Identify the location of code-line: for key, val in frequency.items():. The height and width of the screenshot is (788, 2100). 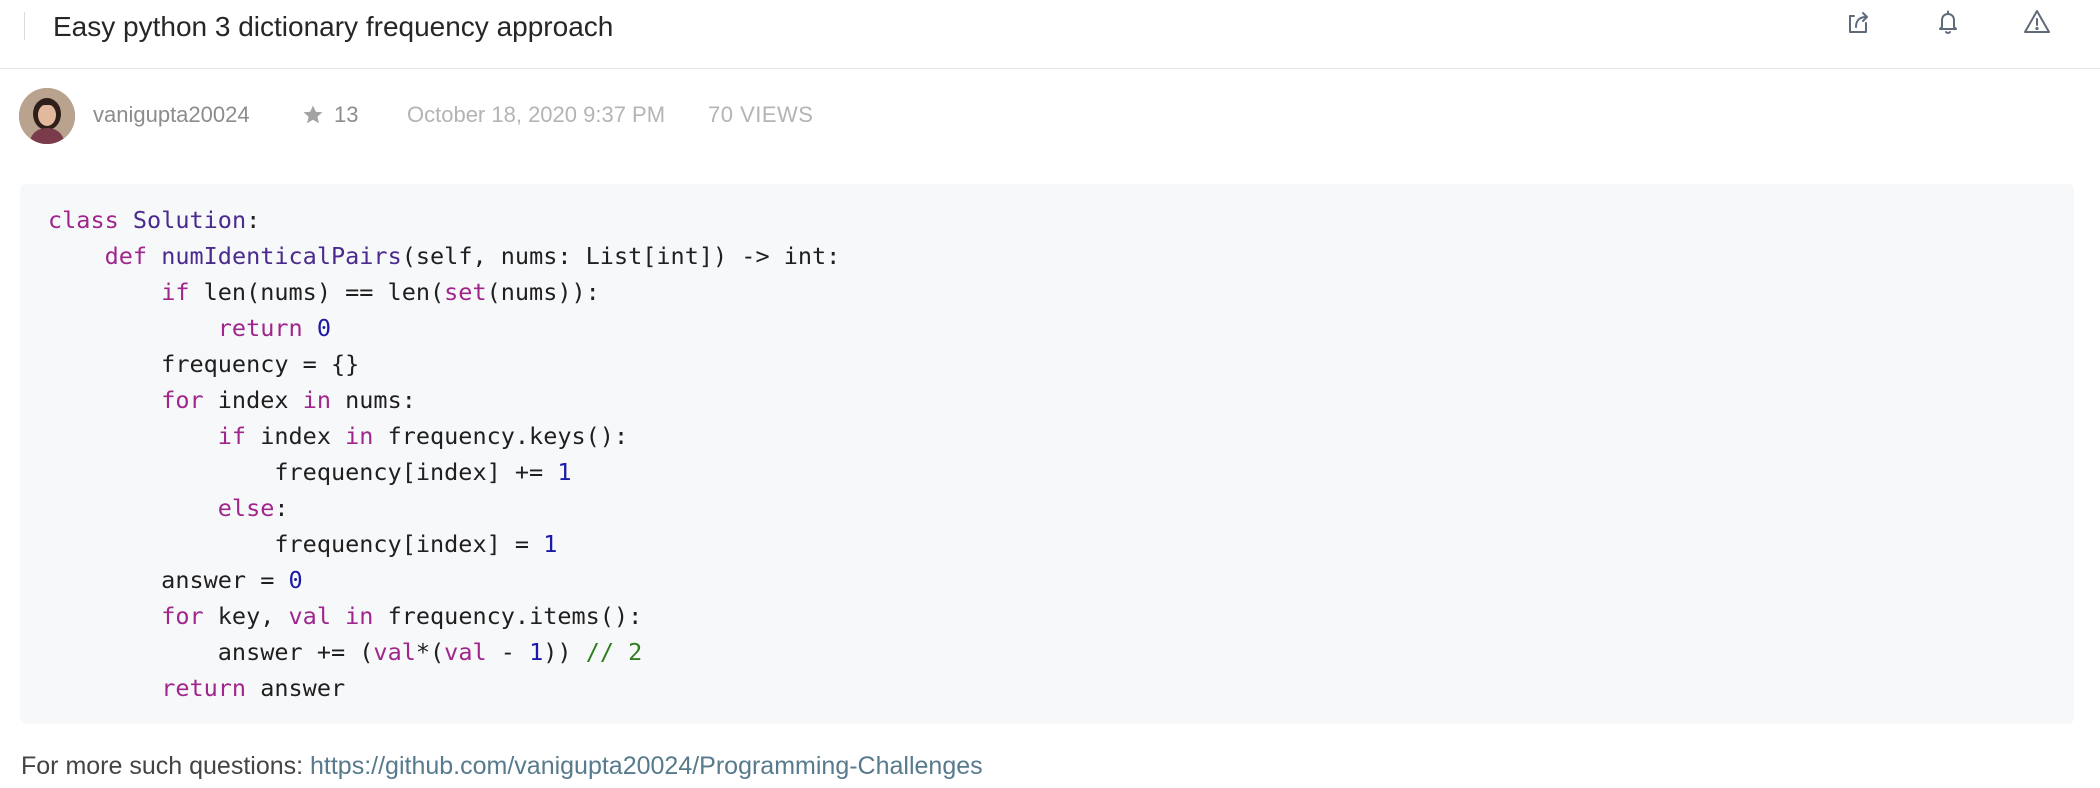
(1061, 616).